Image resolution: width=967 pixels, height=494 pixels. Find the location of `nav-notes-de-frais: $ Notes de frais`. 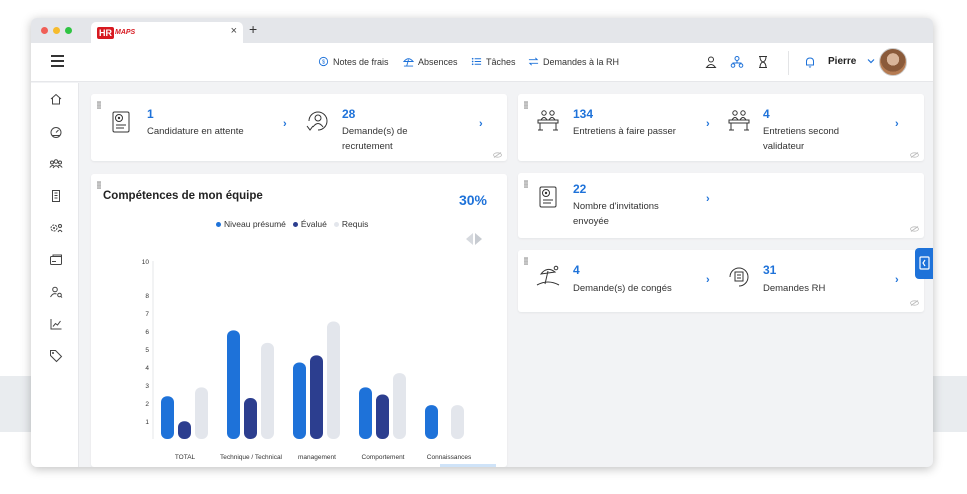

nav-notes-de-frais: $ Notes de frais is located at coordinates (353, 61).